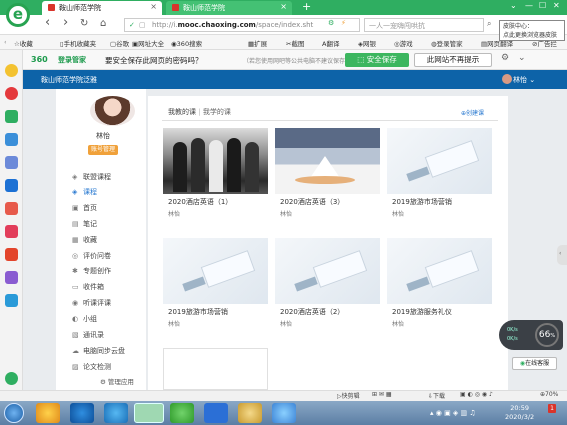  What do you see at coordinates (11, 378) in the screenshot?
I see `add-icon` at bounding box center [11, 378].